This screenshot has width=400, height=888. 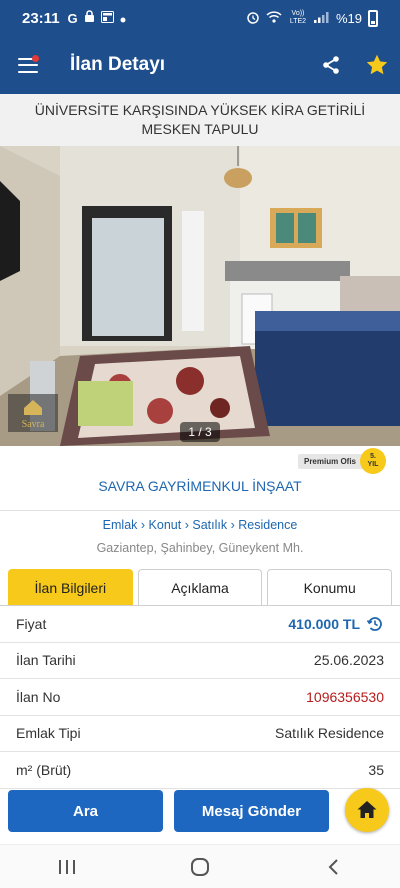 What do you see at coordinates (209, 525) in the screenshot?
I see `breadcrumb-item: Satılık` at bounding box center [209, 525].